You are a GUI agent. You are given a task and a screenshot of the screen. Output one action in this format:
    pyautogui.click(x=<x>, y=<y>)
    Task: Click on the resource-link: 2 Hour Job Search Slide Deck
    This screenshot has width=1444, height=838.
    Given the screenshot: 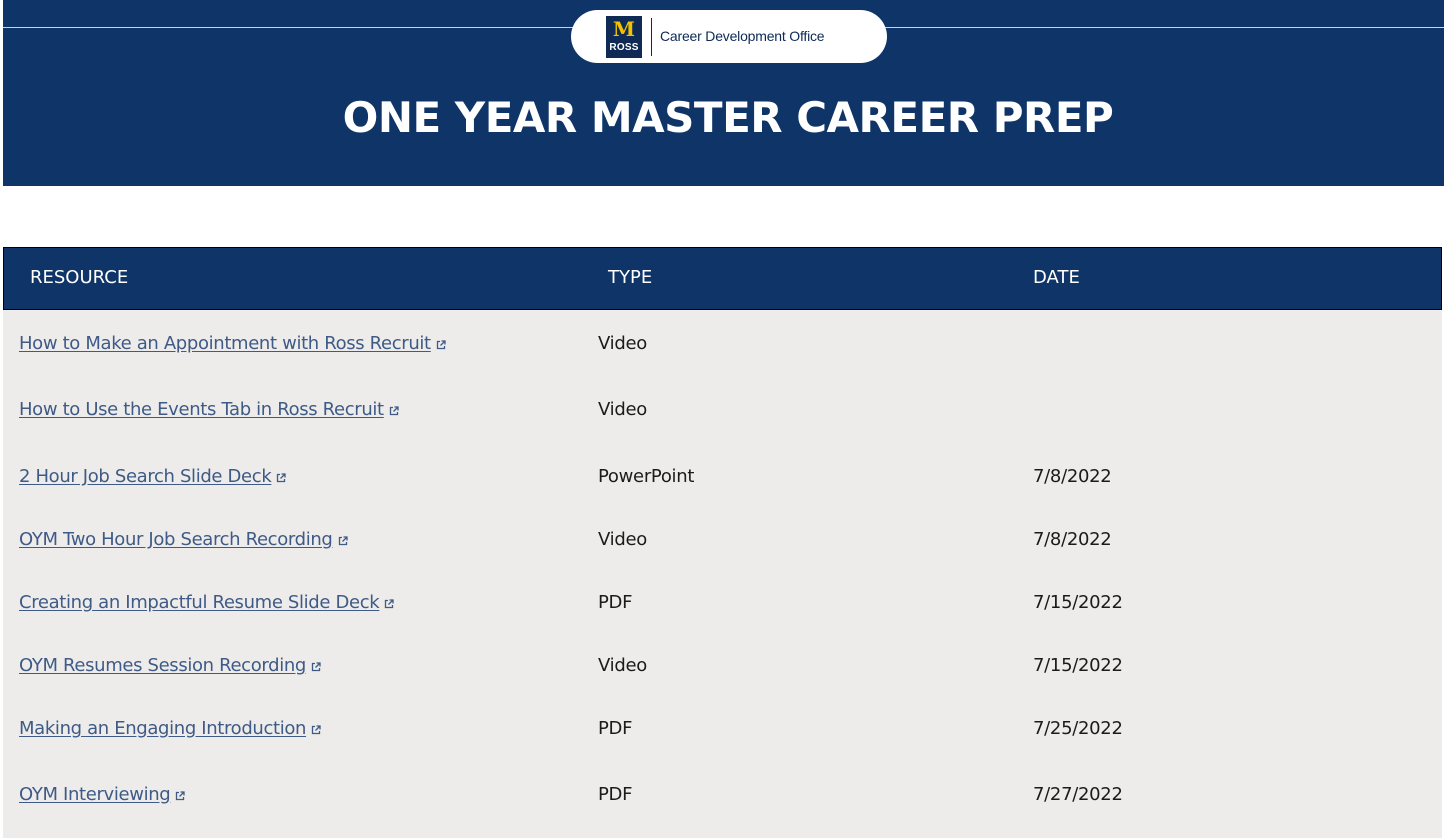 What is the action you would take?
    pyautogui.click(x=153, y=477)
    